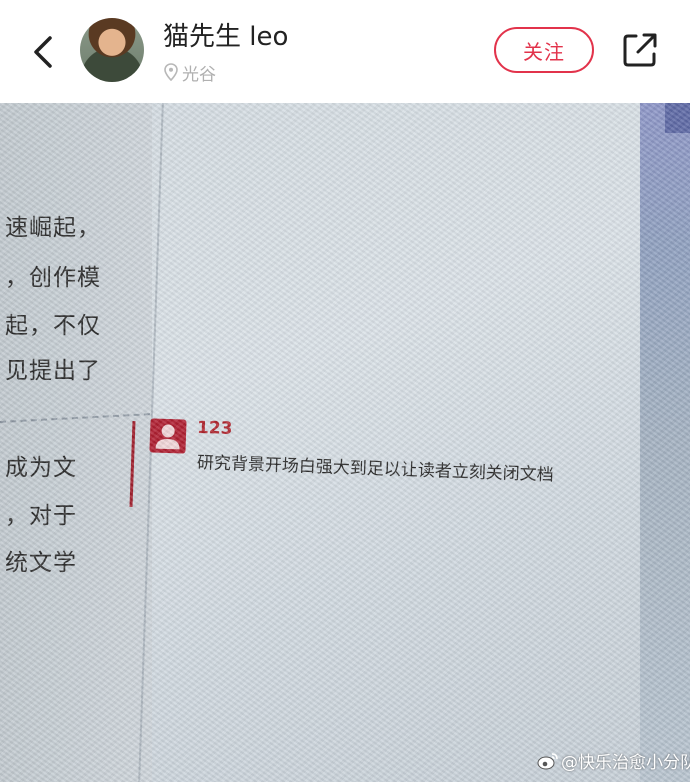  What do you see at coordinates (345, 51) in the screenshot?
I see `post-header: 猫先生 leo 光谷 关注` at bounding box center [345, 51].